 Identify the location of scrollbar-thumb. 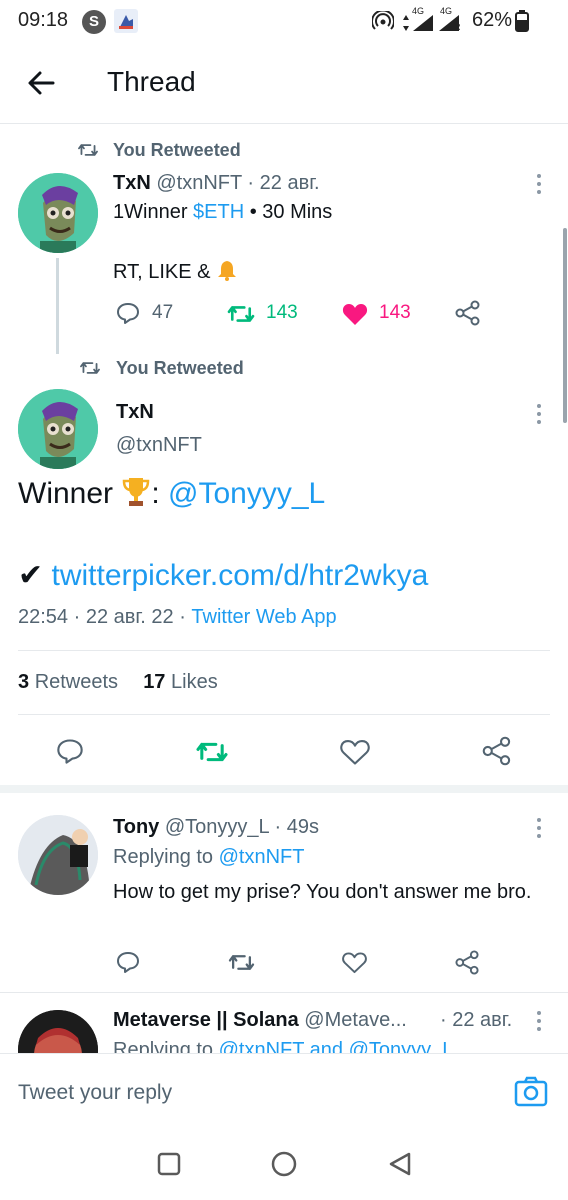
(565, 325).